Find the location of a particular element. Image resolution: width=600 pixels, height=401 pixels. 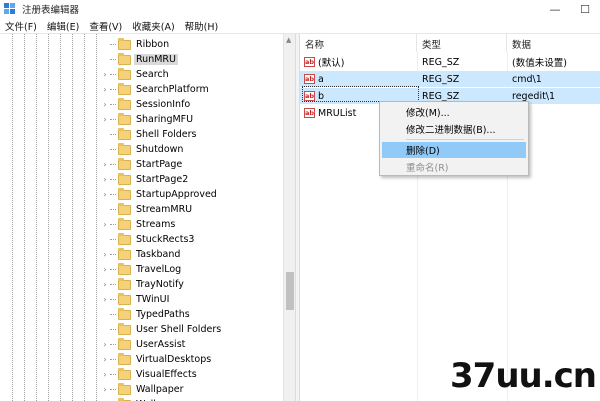

tree-item: Shell Folders is located at coordinates (149, 134).